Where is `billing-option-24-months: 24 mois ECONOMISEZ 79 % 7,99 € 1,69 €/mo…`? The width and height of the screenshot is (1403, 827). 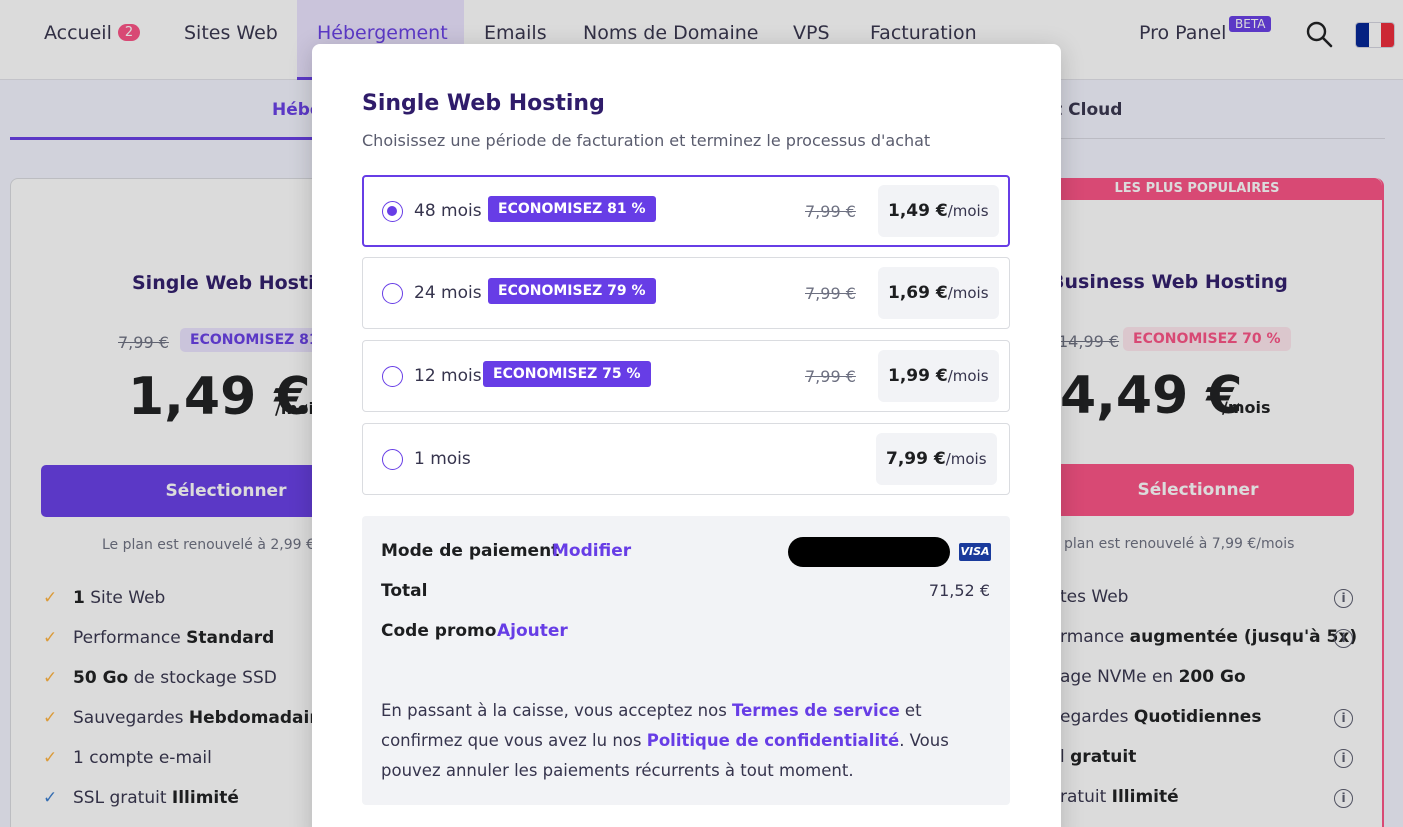
billing-option-24-months: 24 mois ECONOMISEZ 79 % 7,99 € 1,69 €/mo… is located at coordinates (686, 293).